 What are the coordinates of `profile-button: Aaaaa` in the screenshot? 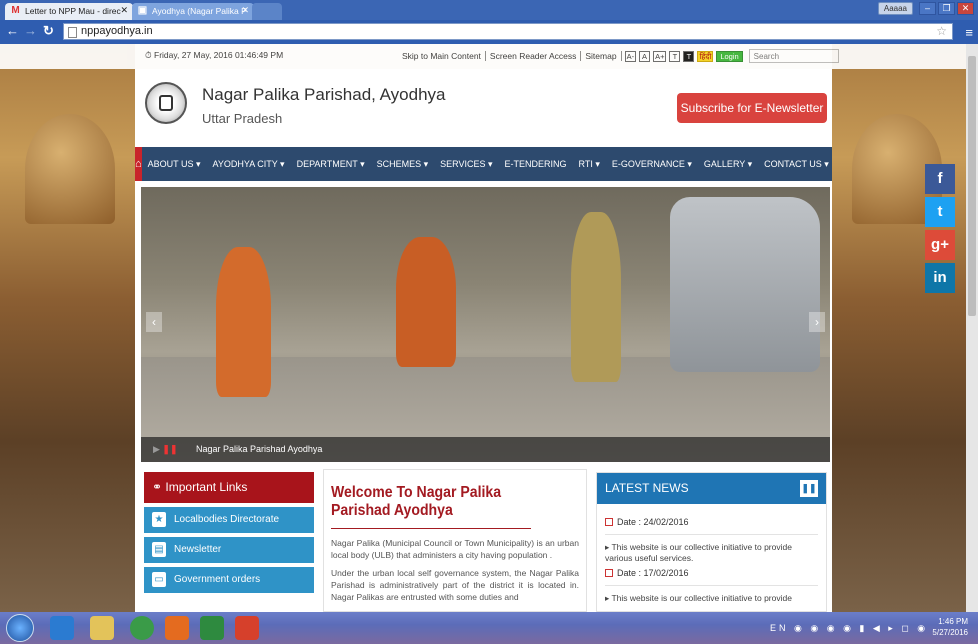 It's located at (895, 8).